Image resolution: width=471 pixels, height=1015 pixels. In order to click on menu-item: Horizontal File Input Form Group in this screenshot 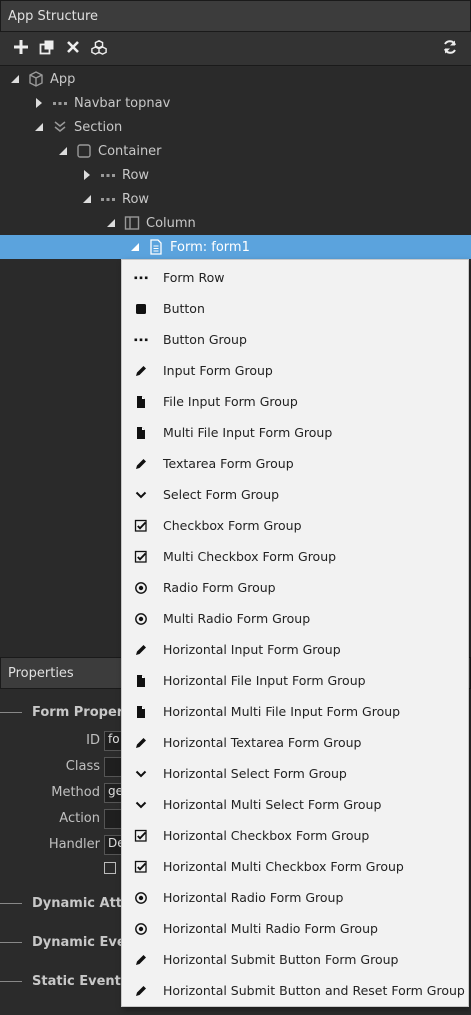, I will do `click(295, 680)`.